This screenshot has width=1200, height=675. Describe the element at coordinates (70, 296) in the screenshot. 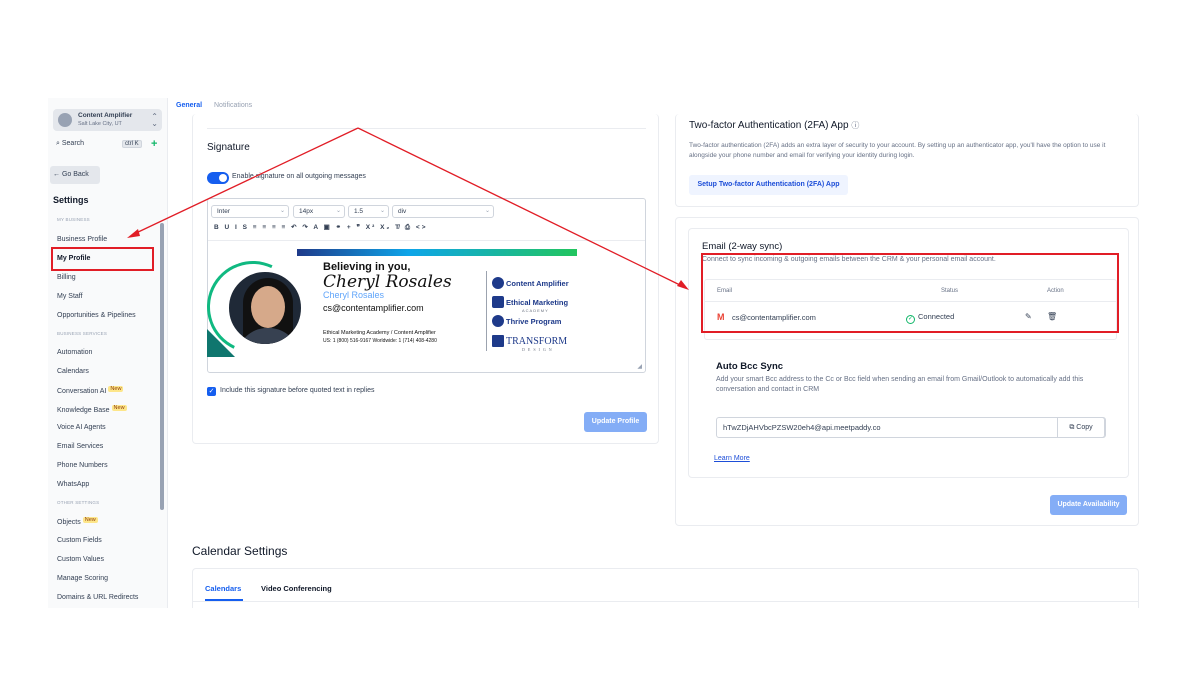

I see `sidebar-item-my-staff: My Staff` at that location.